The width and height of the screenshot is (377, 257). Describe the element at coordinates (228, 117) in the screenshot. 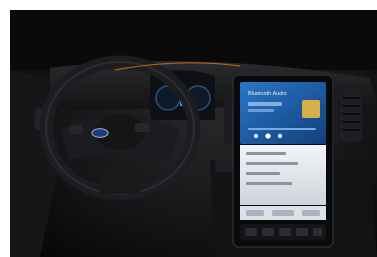

I see `screen-grille-left` at that location.